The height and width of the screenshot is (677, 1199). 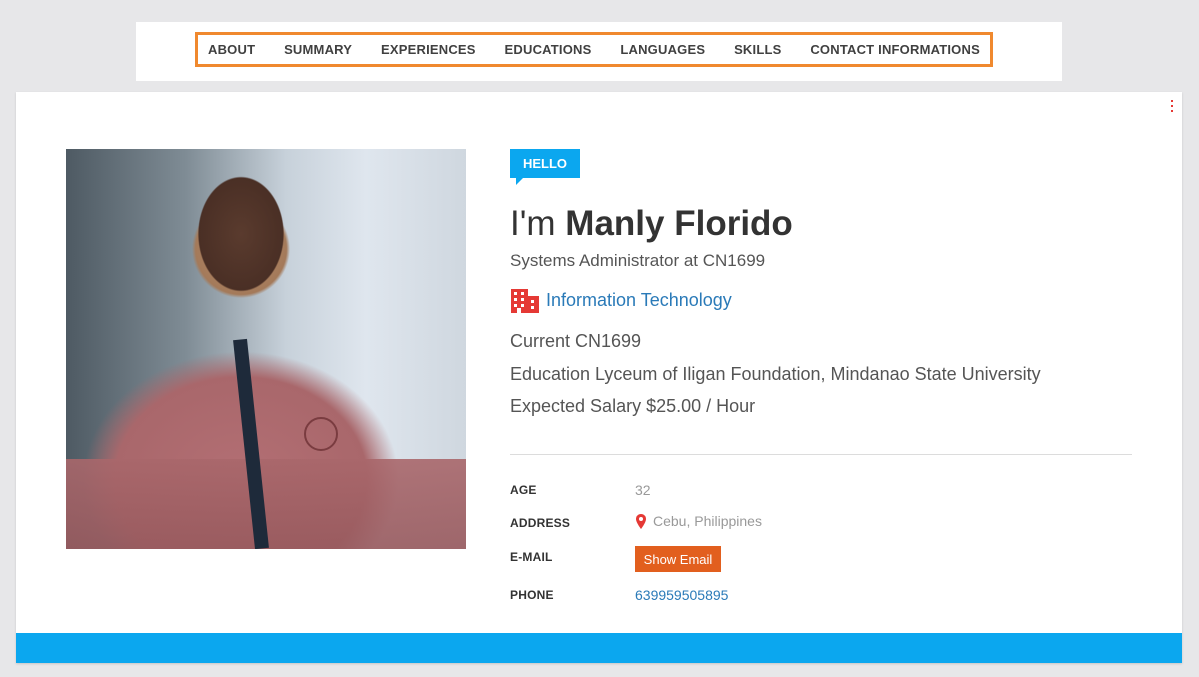 What do you see at coordinates (540, 523) in the screenshot?
I see `address-label: ADDRESS` at bounding box center [540, 523].